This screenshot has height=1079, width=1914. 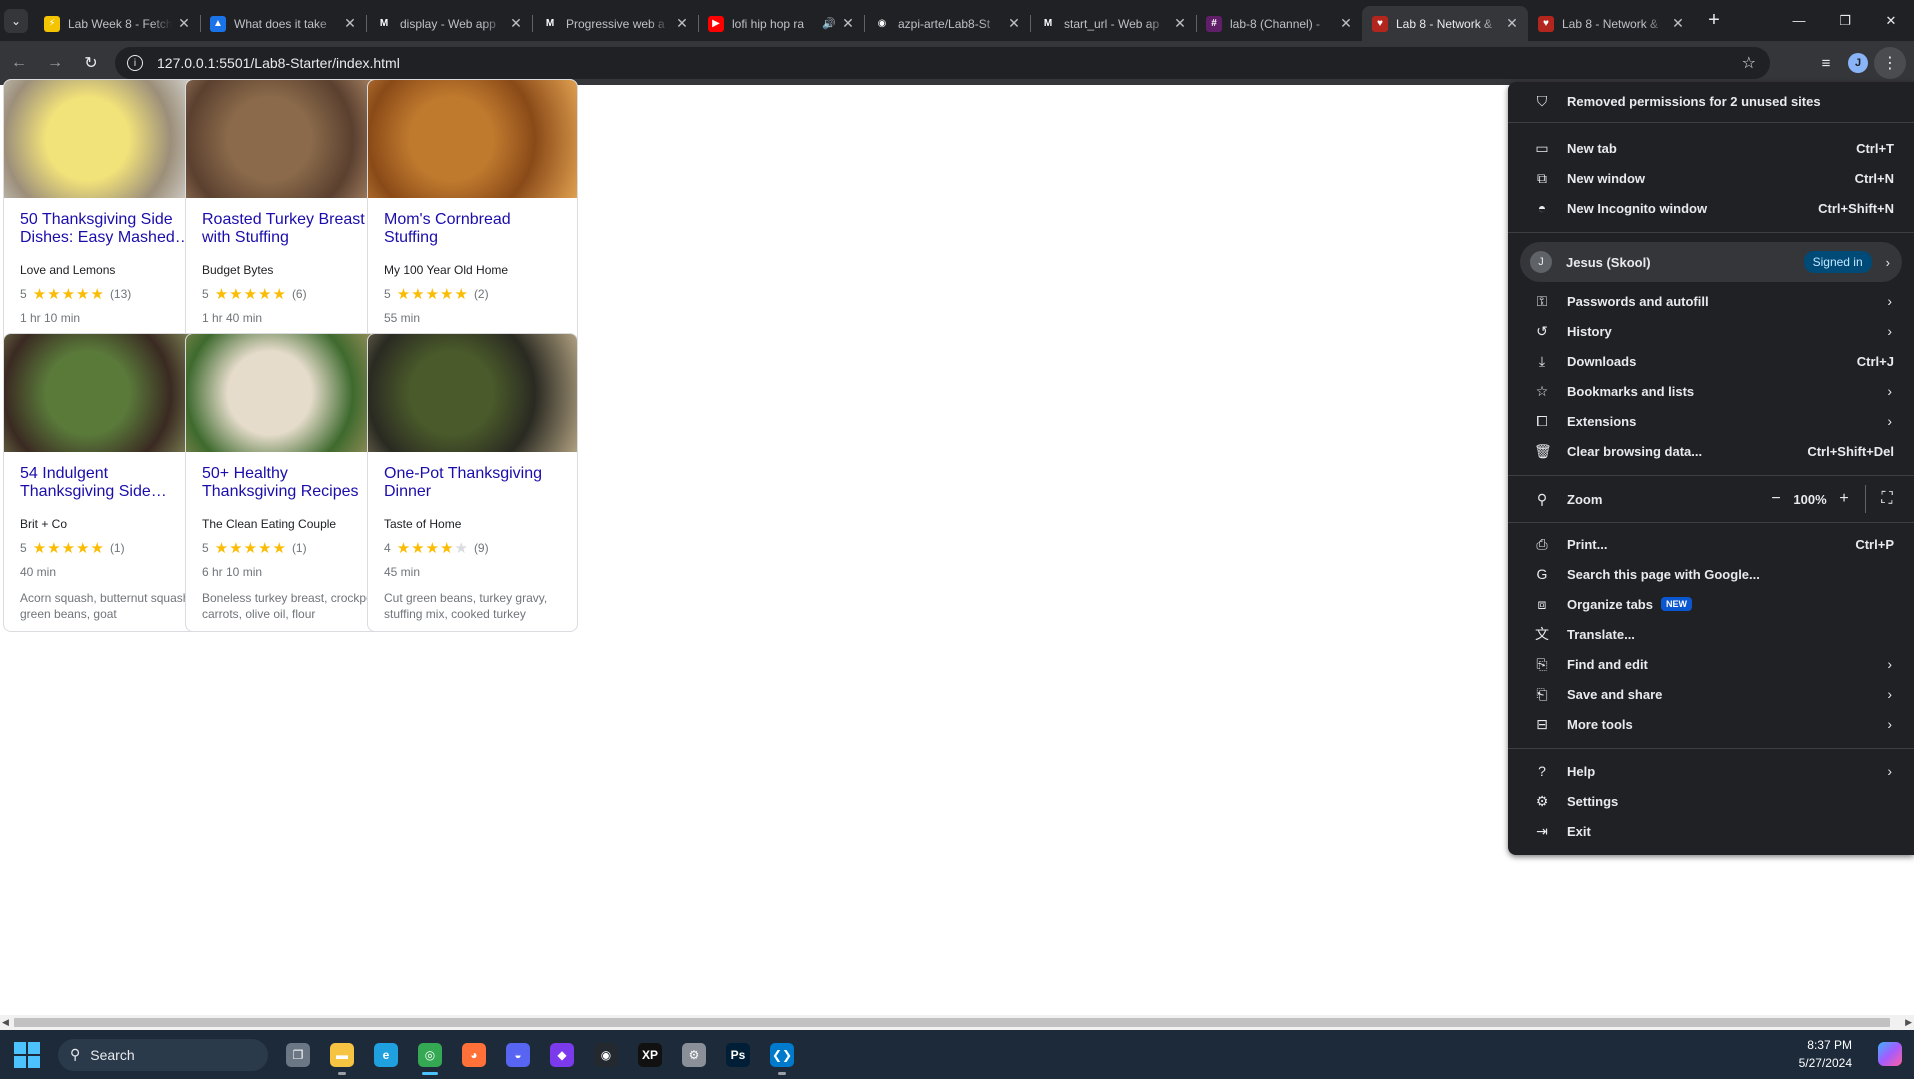 What do you see at coordinates (1711, 301) in the screenshot?
I see `menu-item-passwords: ⚿ Passwords and autofill ›` at bounding box center [1711, 301].